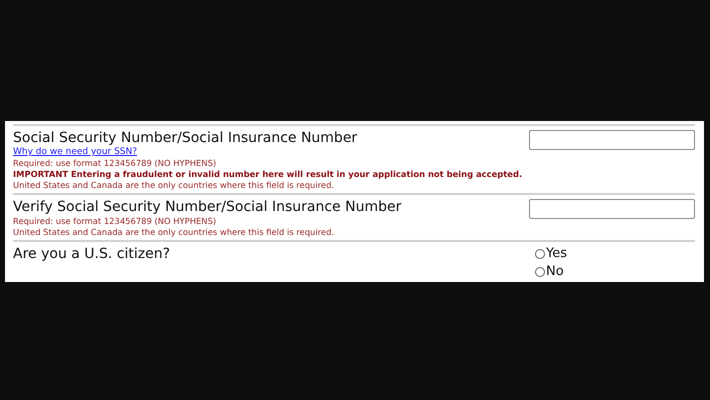  Describe the element at coordinates (185, 138) in the screenshot. I see `field-label: Social Security Number/Social Insurance Number` at that location.